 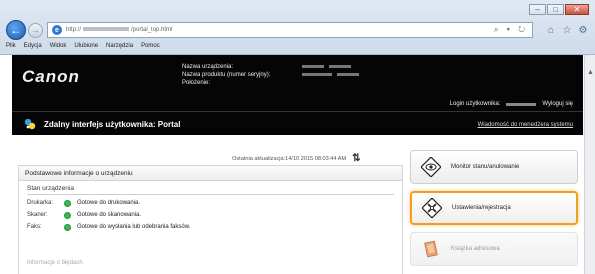 I want to click on close-button: ✕, so click(x=577, y=9).